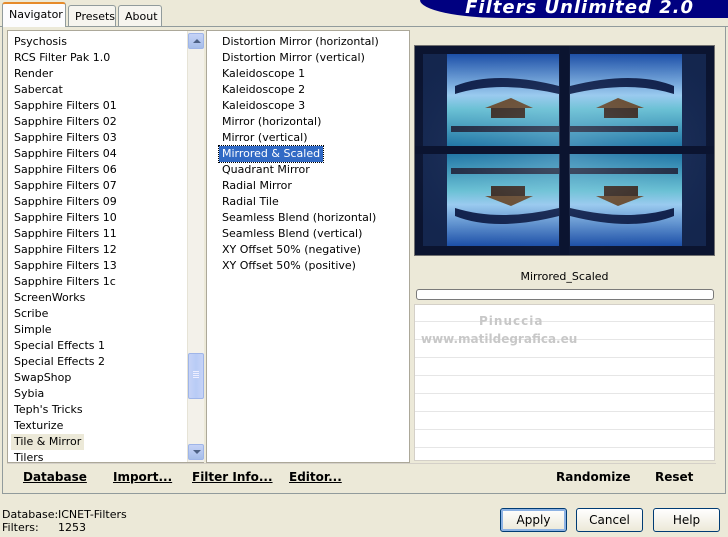 Image resolution: width=728 pixels, height=537 pixels. Describe the element at coordinates (299, 218) in the screenshot. I see `filter-item: Seamless Blend (horizontal)` at that location.